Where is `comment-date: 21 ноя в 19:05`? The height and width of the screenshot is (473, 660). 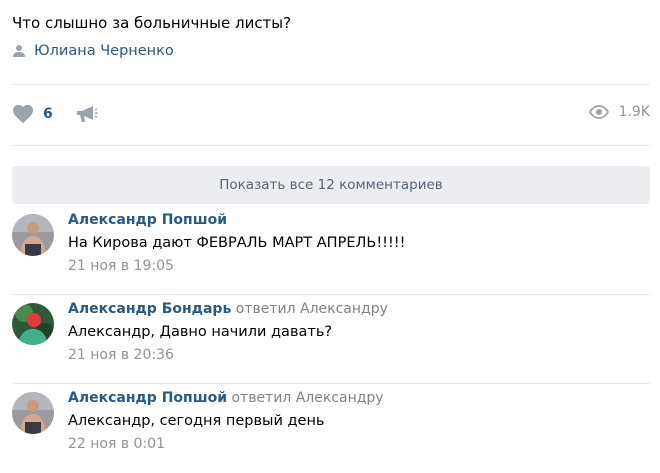
comment-date: 21 ноя в 19:05 is located at coordinates (121, 266).